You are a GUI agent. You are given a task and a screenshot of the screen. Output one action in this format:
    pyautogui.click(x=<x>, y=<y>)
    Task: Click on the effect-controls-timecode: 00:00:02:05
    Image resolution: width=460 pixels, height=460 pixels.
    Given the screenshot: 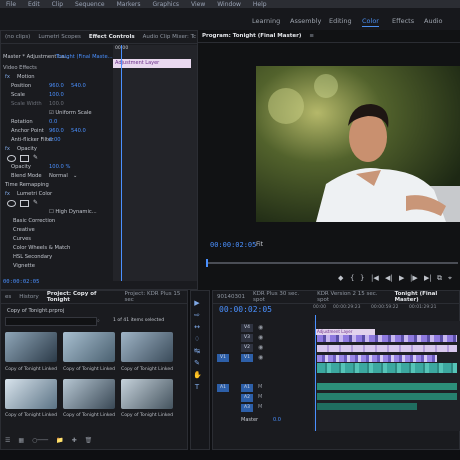 What is the action you would take?
    pyautogui.click(x=21, y=282)
    